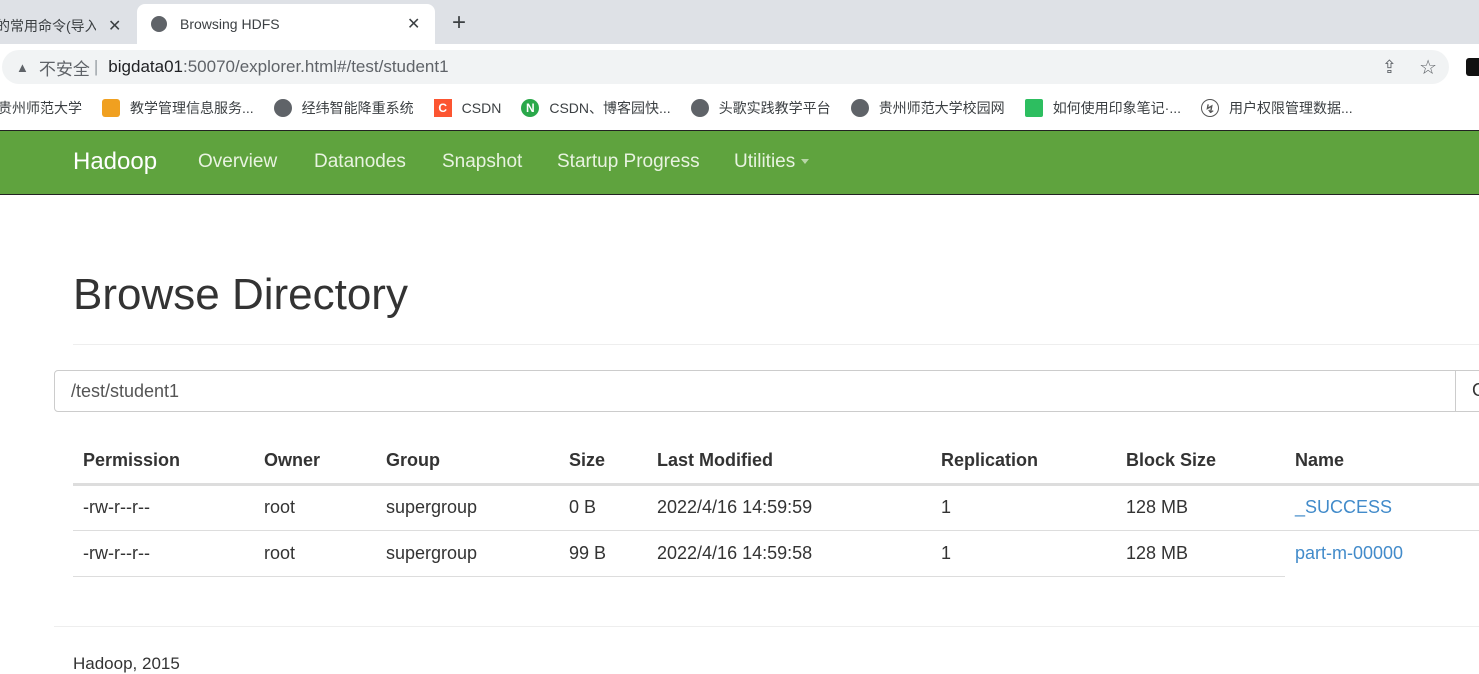 This screenshot has height=674, width=1479. Describe the element at coordinates (805, 162) in the screenshot. I see `caret-down-icon` at that location.